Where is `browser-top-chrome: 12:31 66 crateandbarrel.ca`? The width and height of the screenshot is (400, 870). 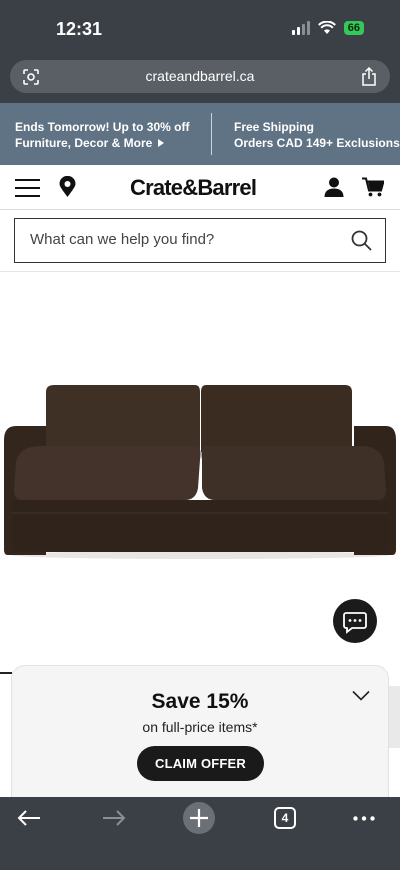
browser-top-chrome: 12:31 66 crateandbarrel.ca is located at coordinates (200, 51).